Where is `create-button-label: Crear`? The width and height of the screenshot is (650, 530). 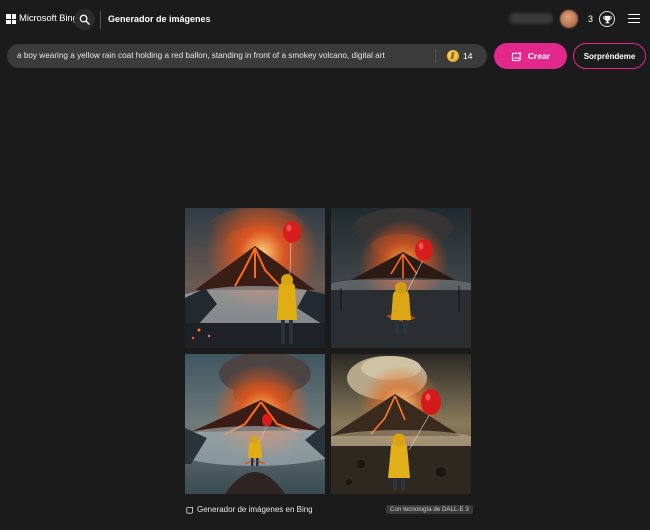 create-button-label: Crear is located at coordinates (539, 56).